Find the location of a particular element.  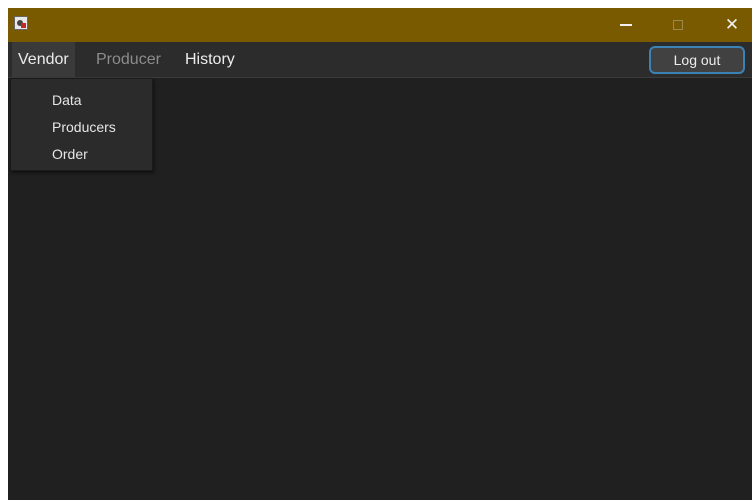

maximize-icon is located at coordinates (678, 25).